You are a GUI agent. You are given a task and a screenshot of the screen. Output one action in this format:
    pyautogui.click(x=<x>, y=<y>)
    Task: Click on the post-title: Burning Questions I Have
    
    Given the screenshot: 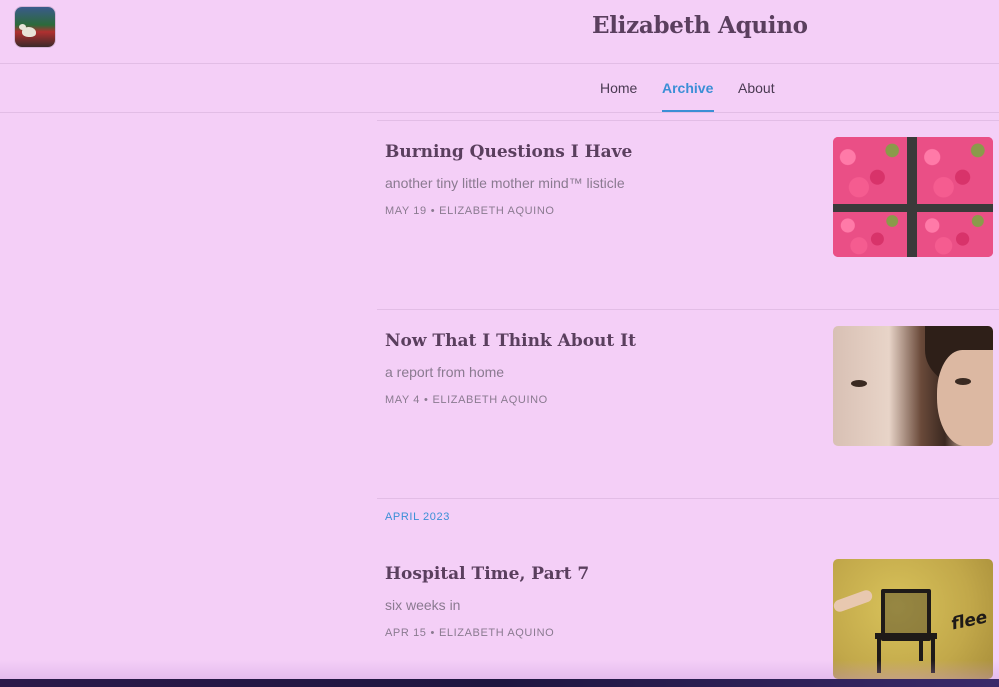 What is the action you would take?
    pyautogui.click(x=508, y=152)
    